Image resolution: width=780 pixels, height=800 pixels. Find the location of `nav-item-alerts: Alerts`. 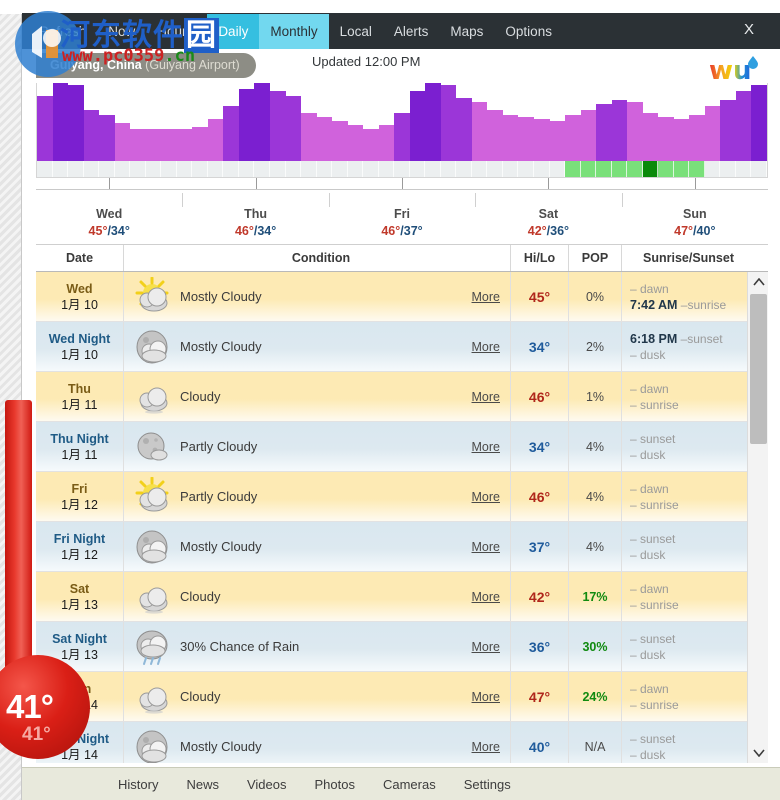

nav-item-alerts: Alerts is located at coordinates (411, 31).